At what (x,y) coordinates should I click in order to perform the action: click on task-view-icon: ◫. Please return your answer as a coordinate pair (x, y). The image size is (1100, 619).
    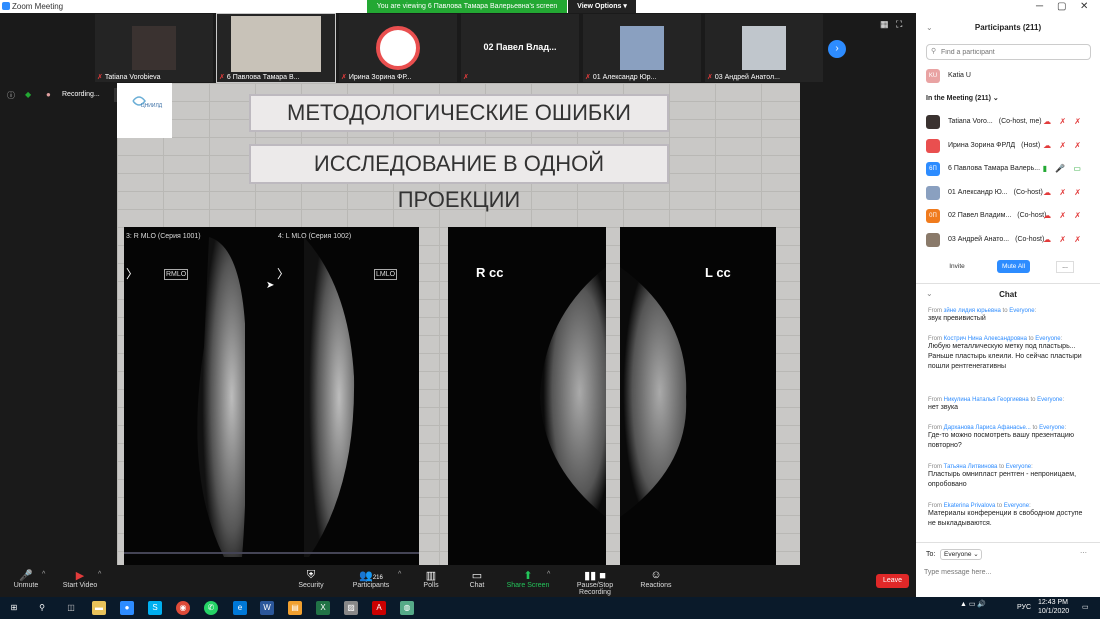
    Looking at the image, I should click on (71, 608).